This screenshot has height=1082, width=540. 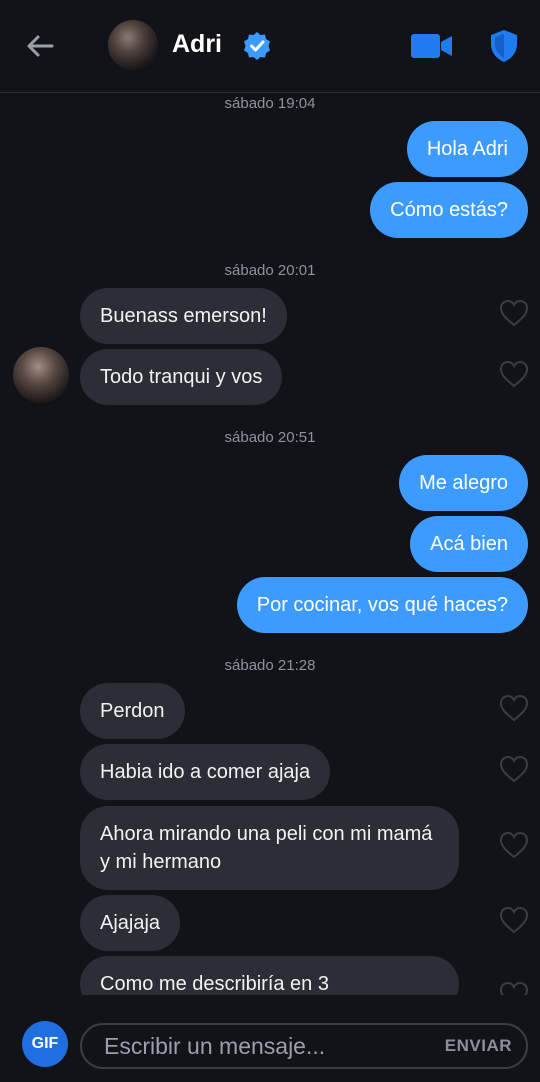 What do you see at coordinates (432, 46) in the screenshot?
I see `video-call-icon` at bounding box center [432, 46].